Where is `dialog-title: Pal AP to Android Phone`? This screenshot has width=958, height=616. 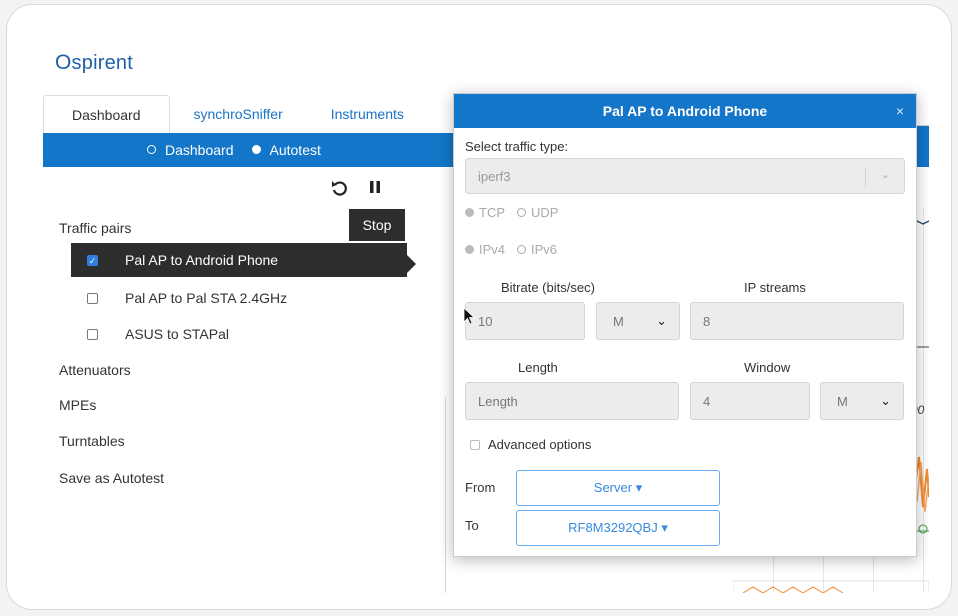 dialog-title: Pal AP to Android Phone is located at coordinates (685, 111).